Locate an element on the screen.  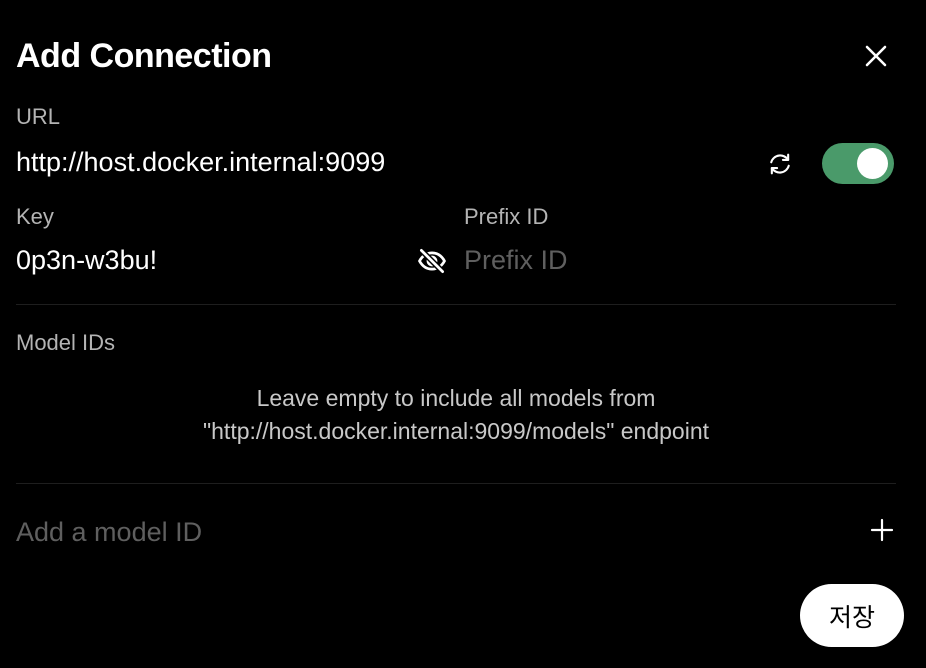
toggle-knob is located at coordinates (872, 163).